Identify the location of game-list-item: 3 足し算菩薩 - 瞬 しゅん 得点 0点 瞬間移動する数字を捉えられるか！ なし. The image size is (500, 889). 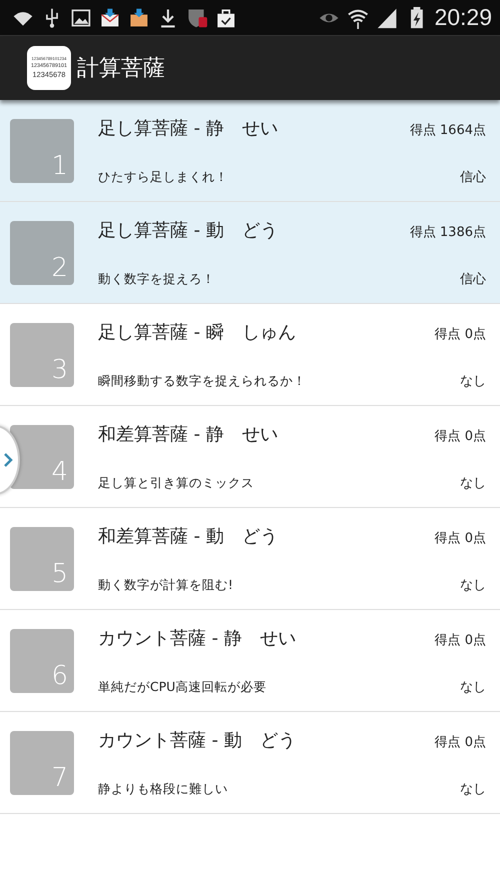
(250, 355).